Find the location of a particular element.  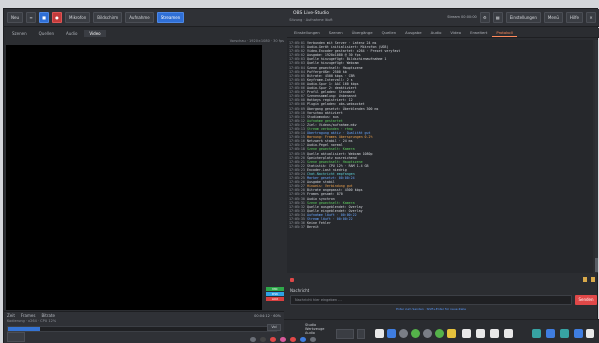

audio-legend: MIC DSK AUX is located at coordinates (275, 294).